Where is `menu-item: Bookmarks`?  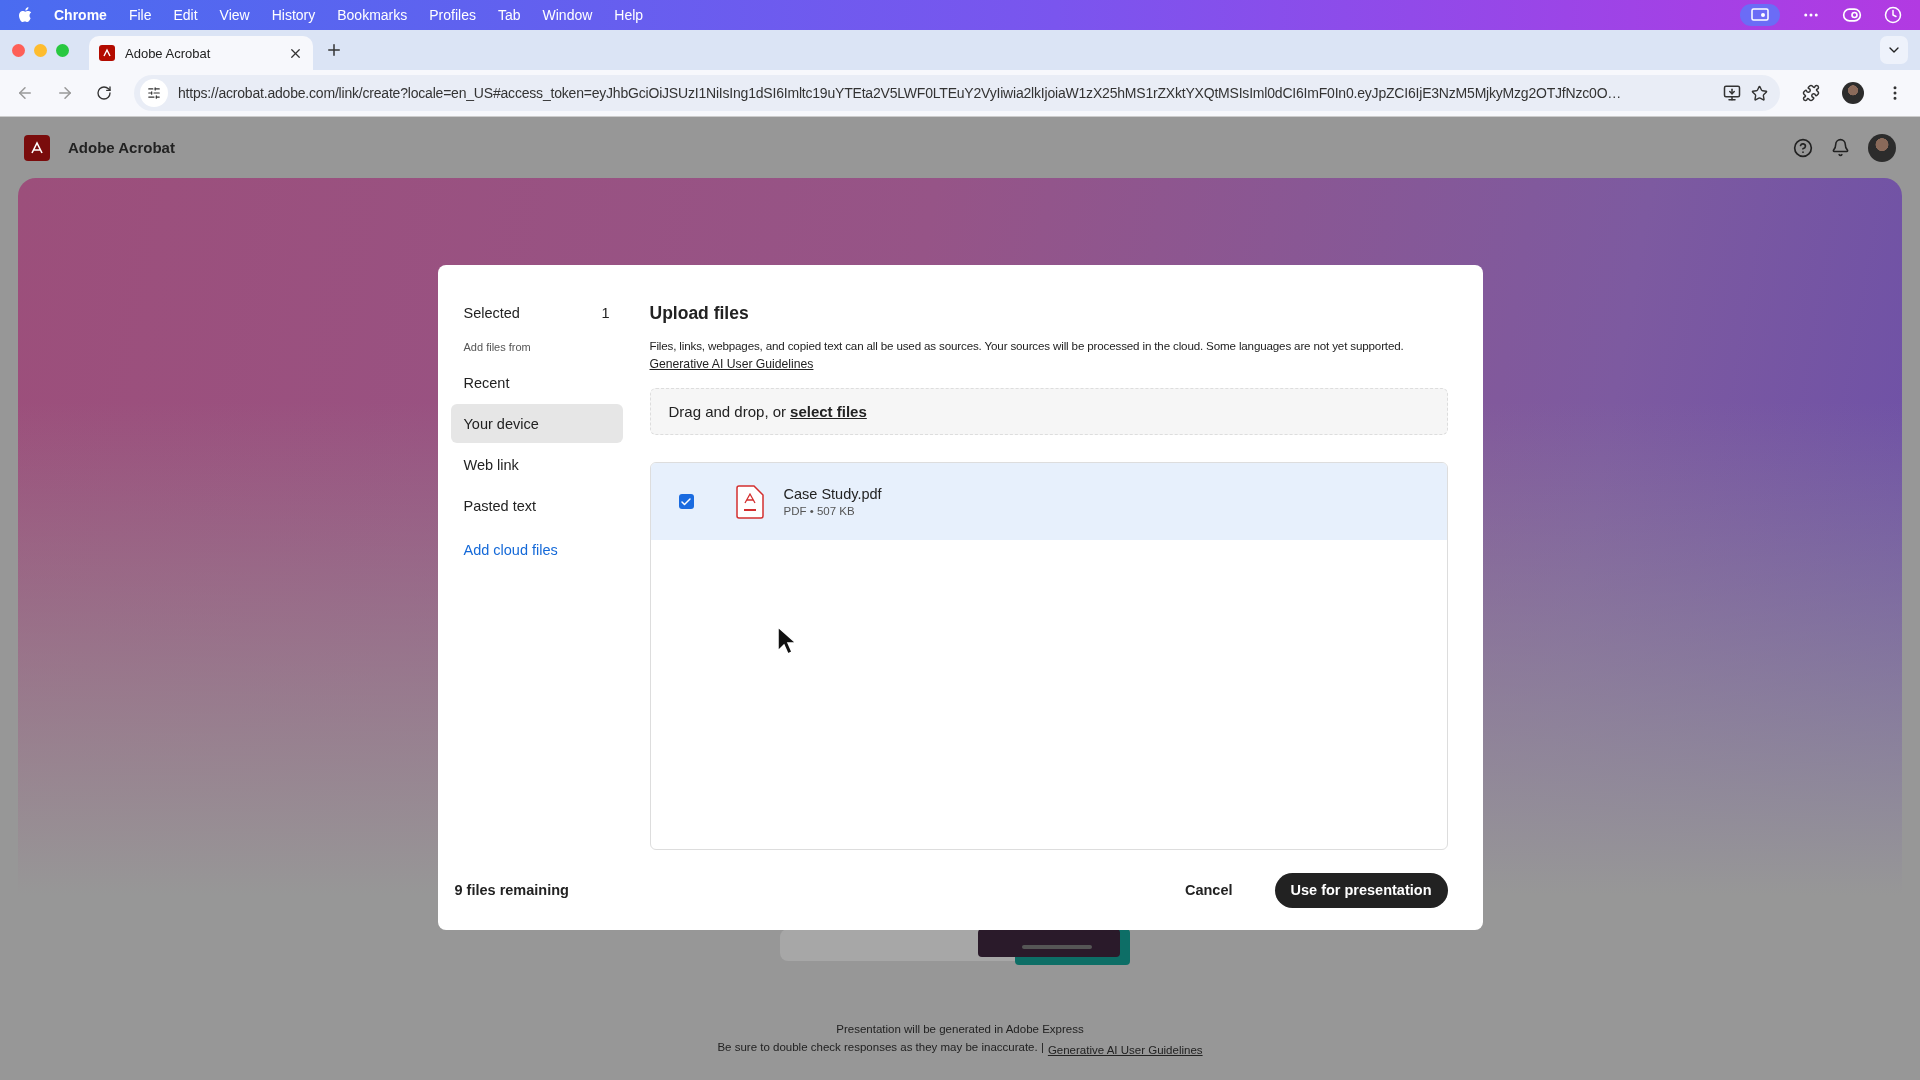 menu-item: Bookmarks is located at coordinates (372, 15).